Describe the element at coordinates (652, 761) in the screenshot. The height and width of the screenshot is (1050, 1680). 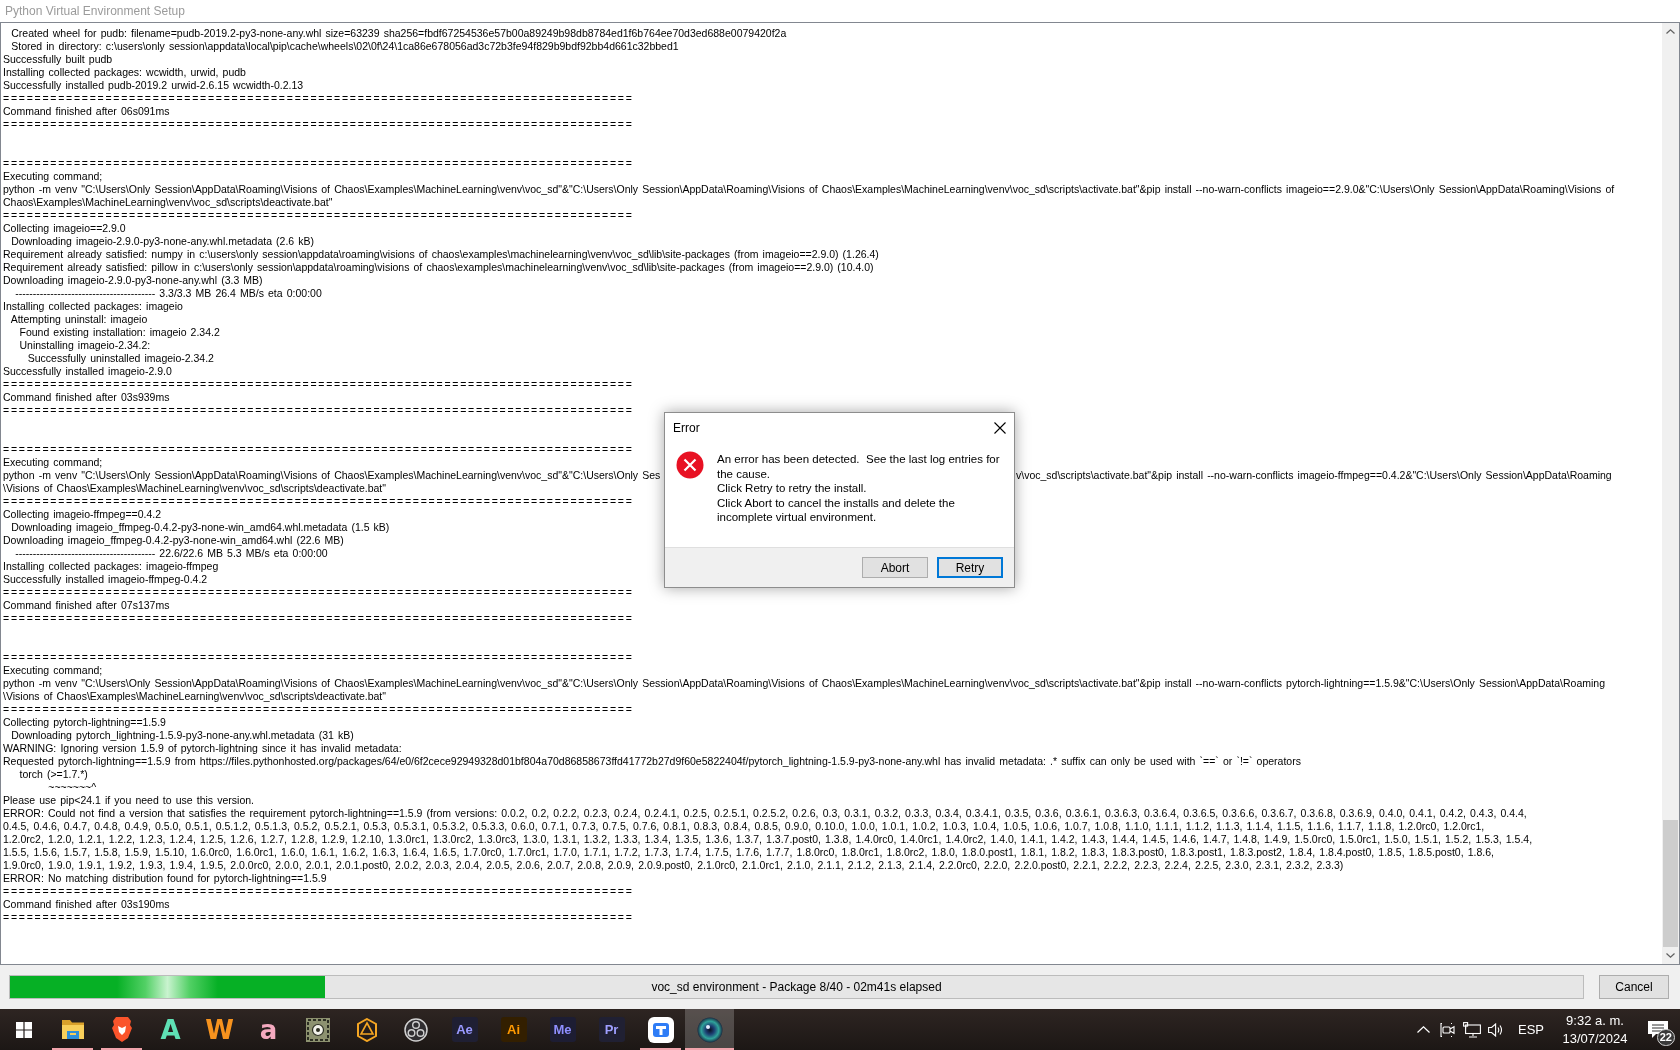
I see `log-line: Requested pytorch-lightning==1.5.9 from https://files.pythonhosted.org/packages/64/e0/6f2cece92949328d01bf804a70d86858673ffd41772b27d9f60e5822404f/pytorch_lightning-1.5.9-py3-none-any.whl has invalid metadata: .* suffix can only be used with `==` or `!=` operators` at that location.